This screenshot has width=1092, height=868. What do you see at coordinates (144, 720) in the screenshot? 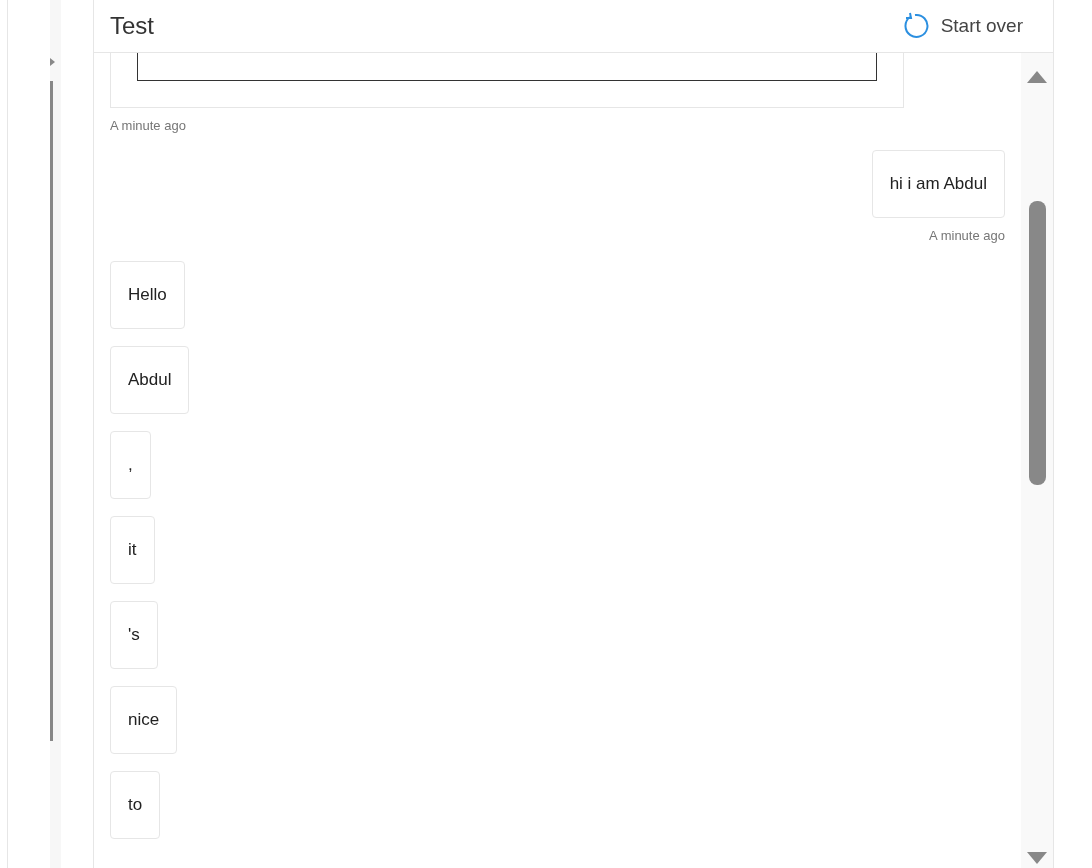
I see `bot-message: nice` at bounding box center [144, 720].